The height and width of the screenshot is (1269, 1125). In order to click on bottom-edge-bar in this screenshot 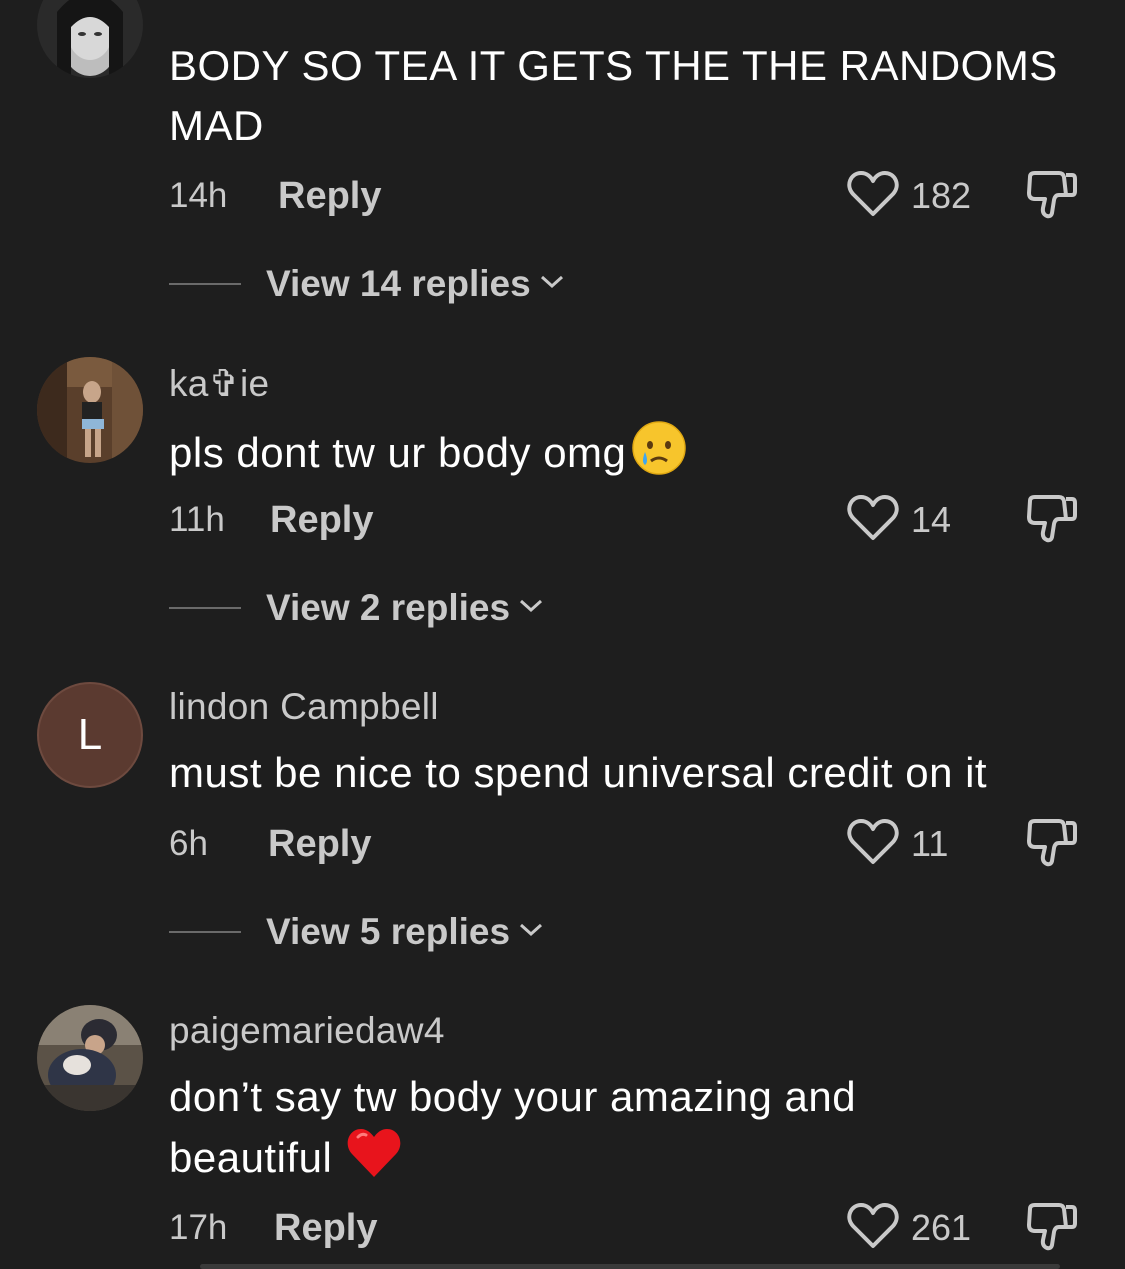, I will do `click(630, 1266)`.